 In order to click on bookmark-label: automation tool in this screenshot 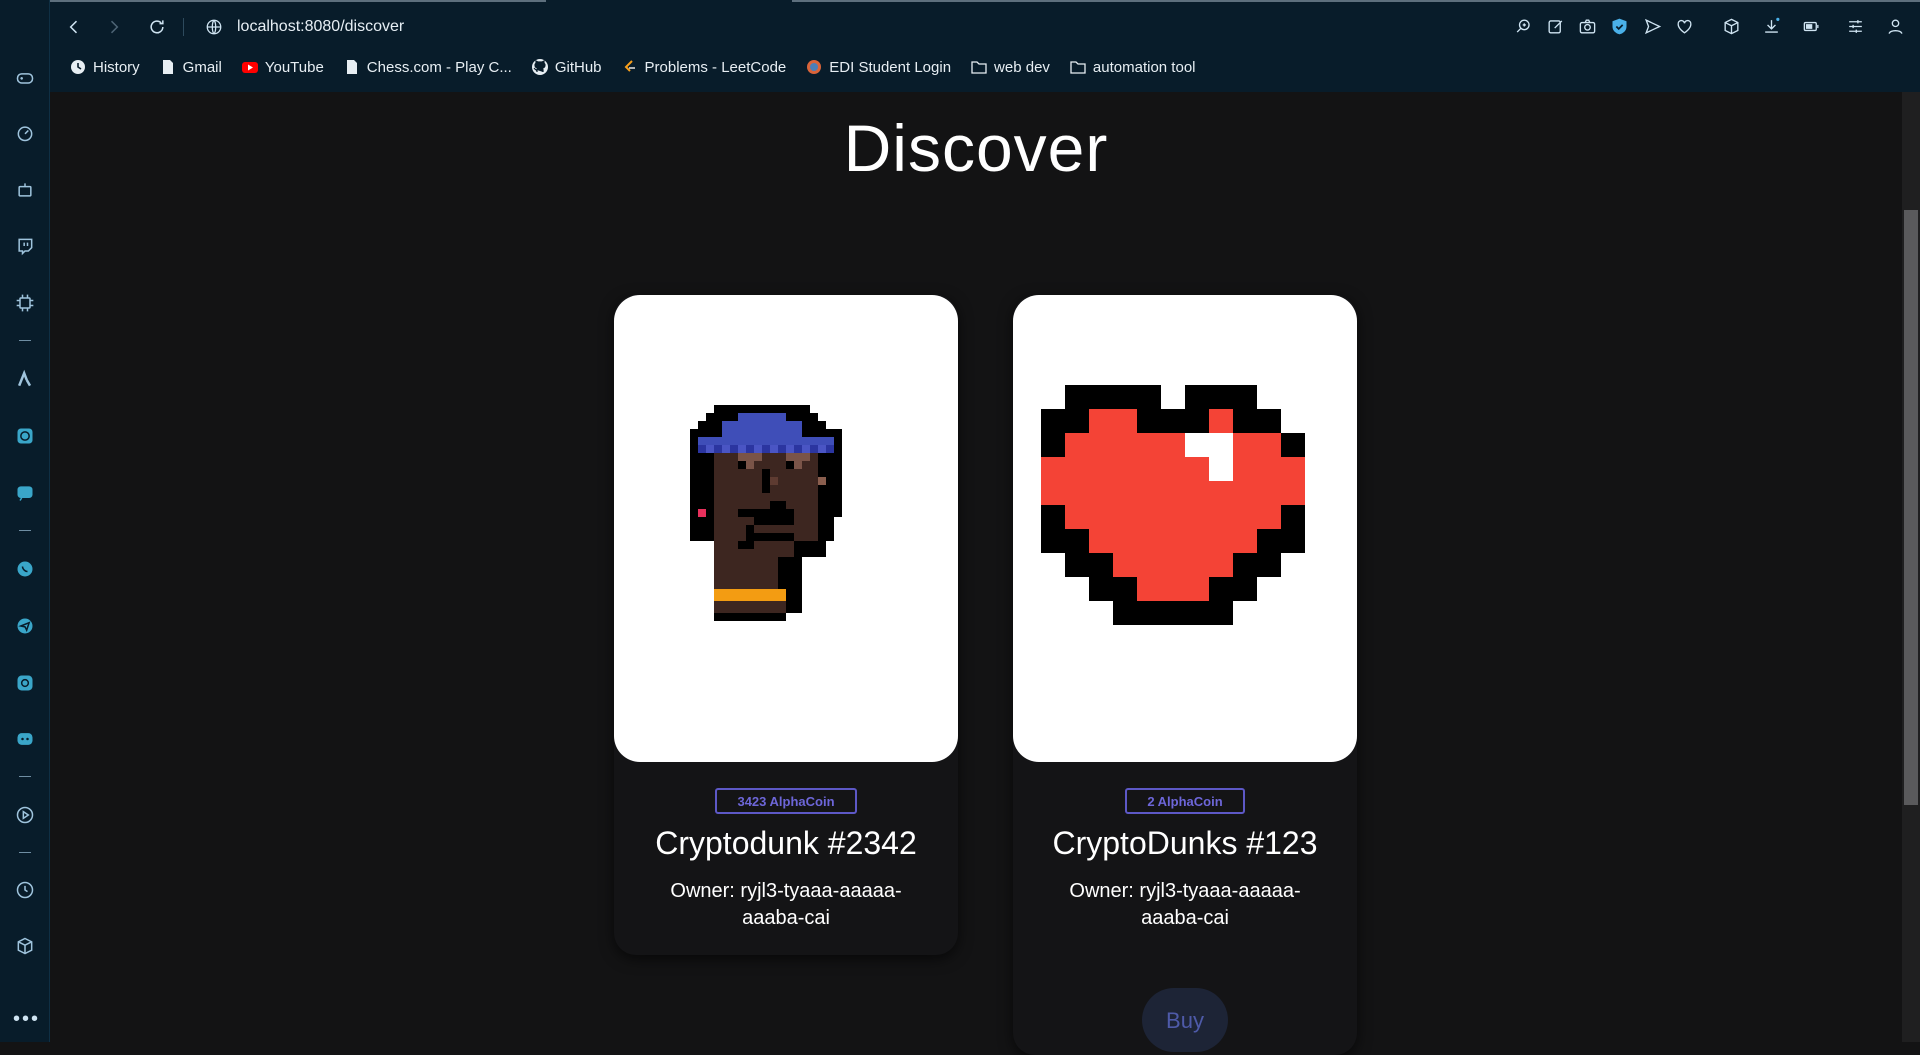, I will do `click(1144, 67)`.